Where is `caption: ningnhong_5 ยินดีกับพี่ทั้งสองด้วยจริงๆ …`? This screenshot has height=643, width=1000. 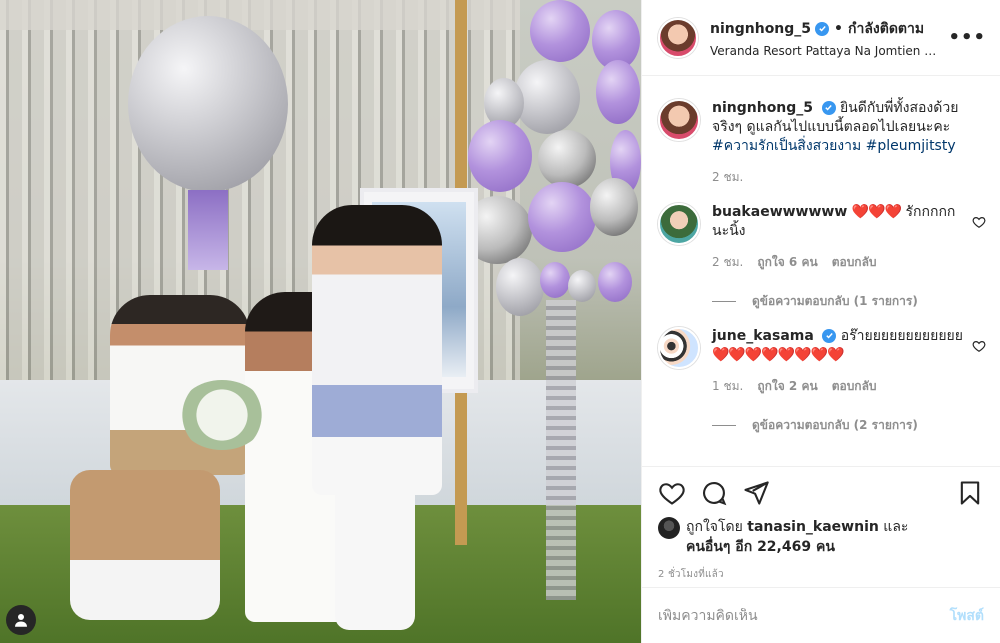
caption: ningnhong_5 ยินดีกับพี่ทั้งสองด้วยจริงๆ … is located at coordinates (822, 143).